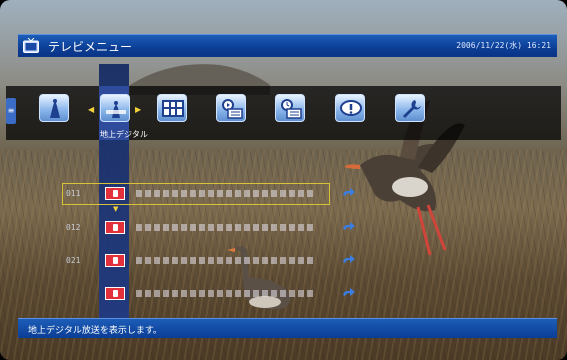  What do you see at coordinates (73, 193) in the screenshot?
I see `channel-number: 011` at bounding box center [73, 193].